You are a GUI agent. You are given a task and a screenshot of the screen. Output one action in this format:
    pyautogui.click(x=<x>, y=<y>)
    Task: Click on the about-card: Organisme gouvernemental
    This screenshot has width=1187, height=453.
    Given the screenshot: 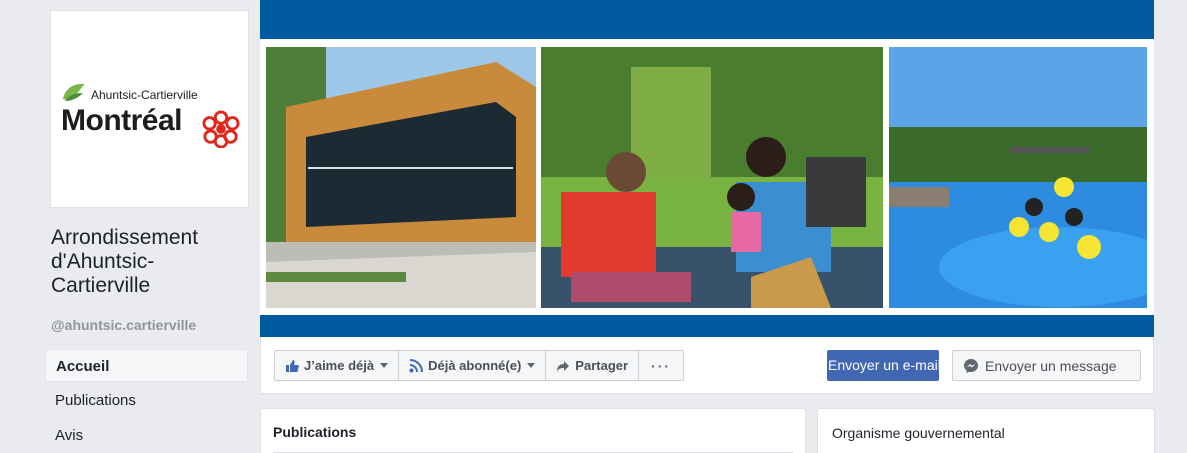 What is the action you would take?
    pyautogui.click(x=986, y=430)
    